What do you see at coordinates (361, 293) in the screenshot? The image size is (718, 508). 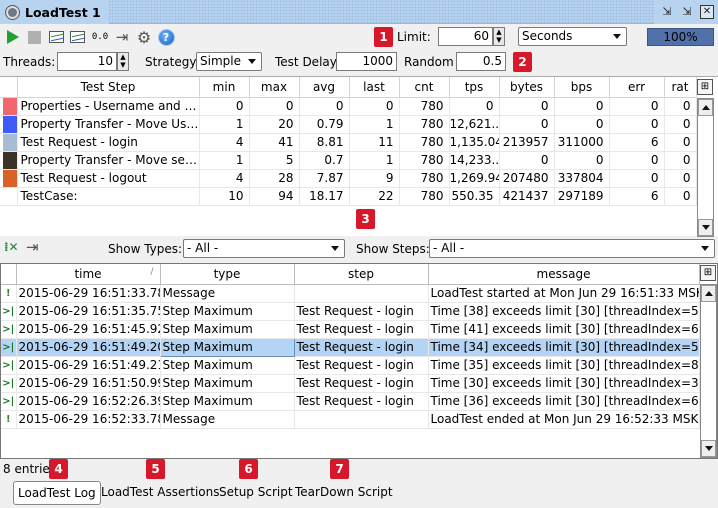 I see `log-cell-step` at bounding box center [361, 293].